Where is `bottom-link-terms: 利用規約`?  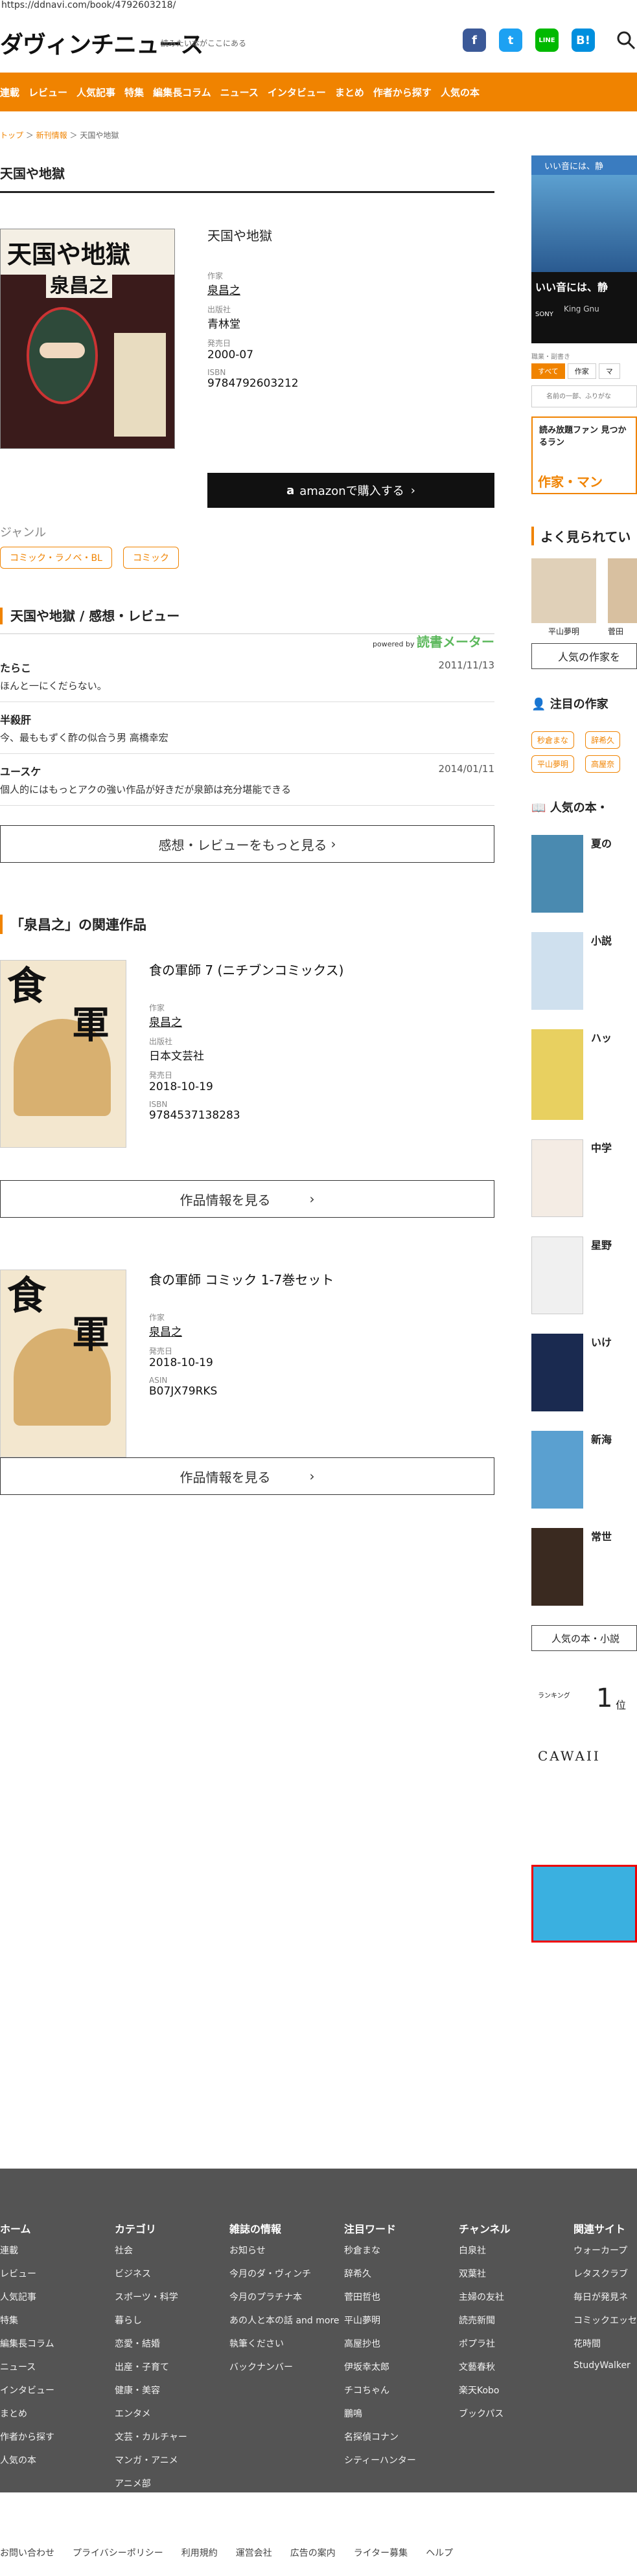
bottom-link-terms: 利用規約 is located at coordinates (199, 2553).